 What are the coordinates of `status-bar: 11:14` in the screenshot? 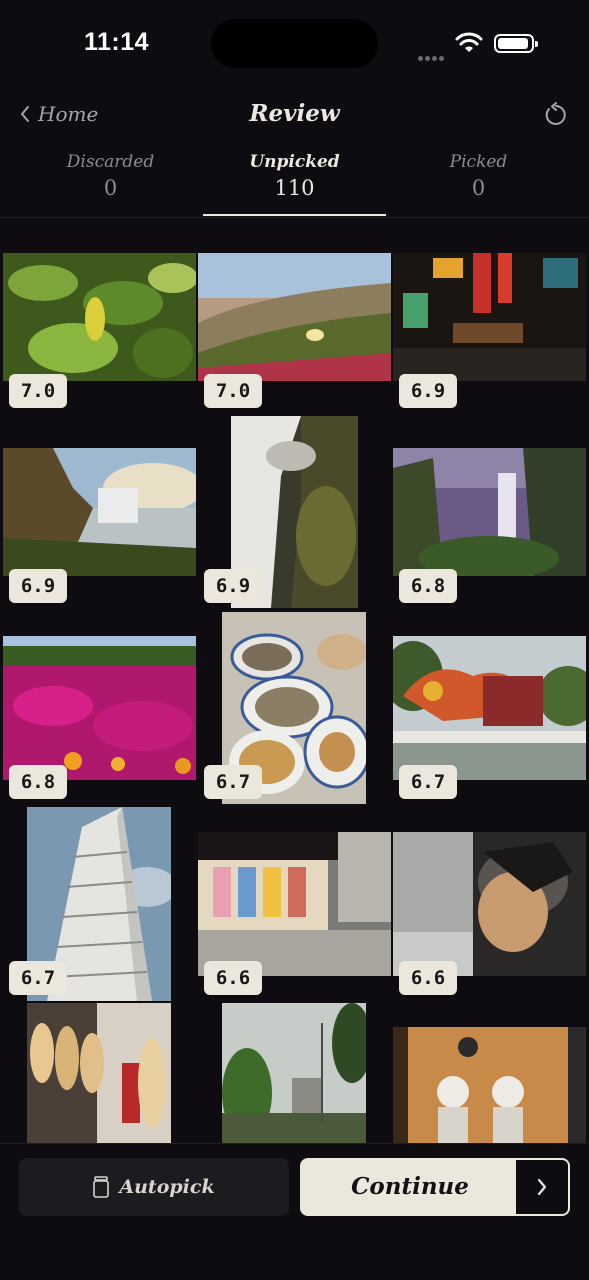 It's located at (294, 45).